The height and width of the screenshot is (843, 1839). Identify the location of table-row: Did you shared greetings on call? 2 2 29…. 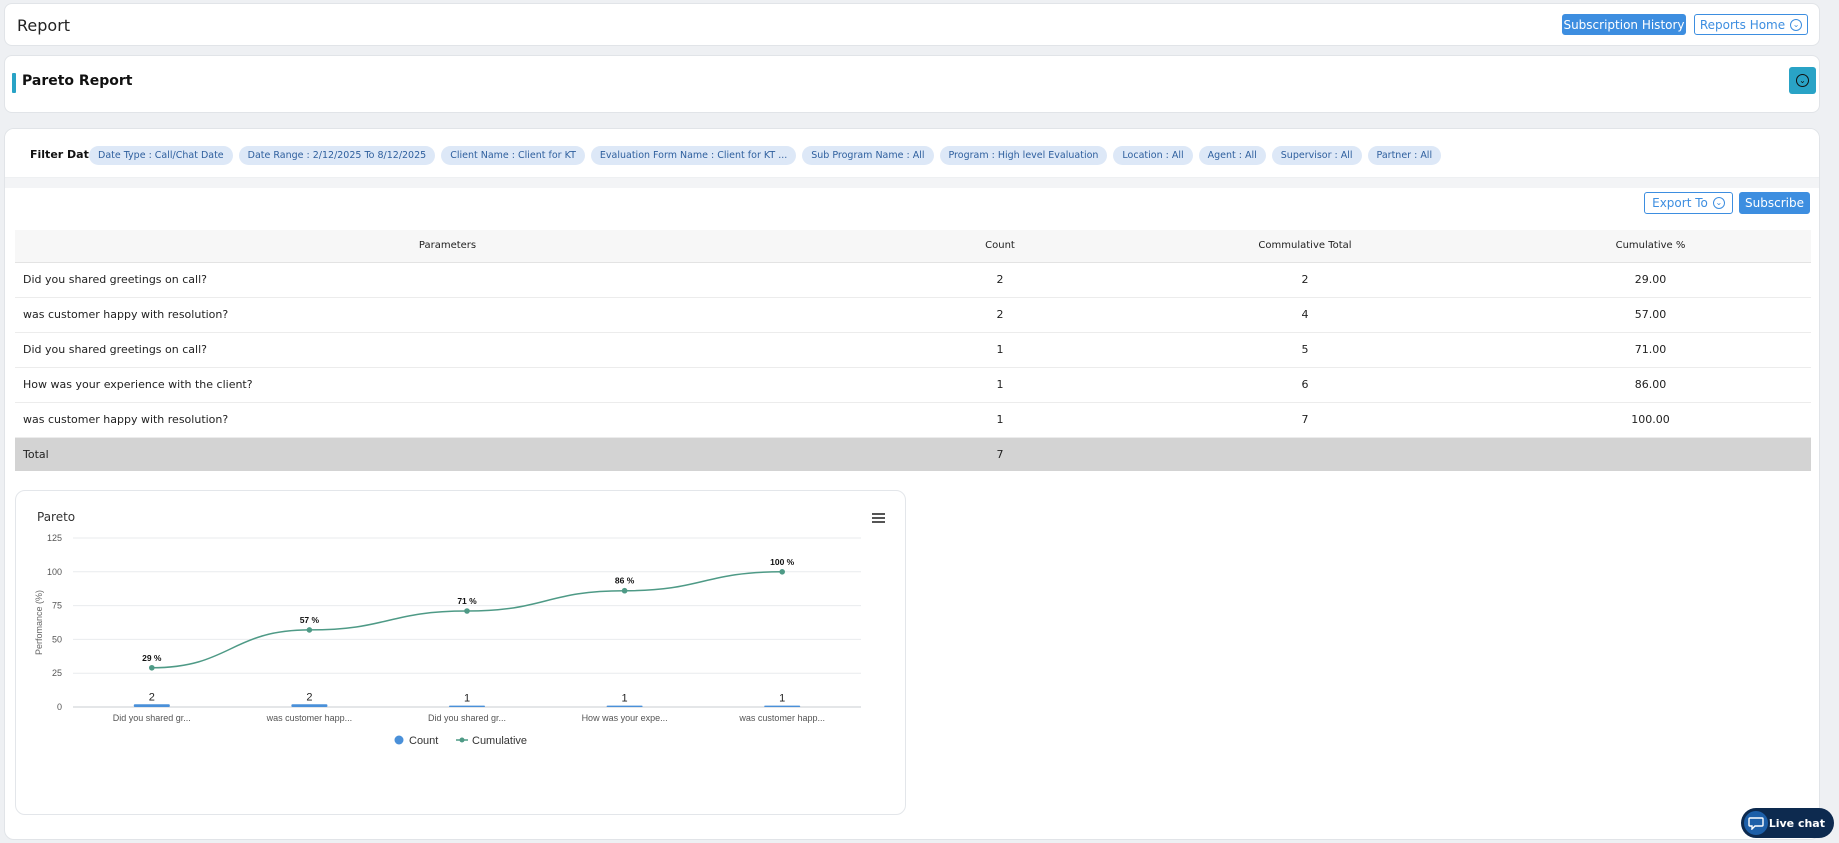
(913, 280).